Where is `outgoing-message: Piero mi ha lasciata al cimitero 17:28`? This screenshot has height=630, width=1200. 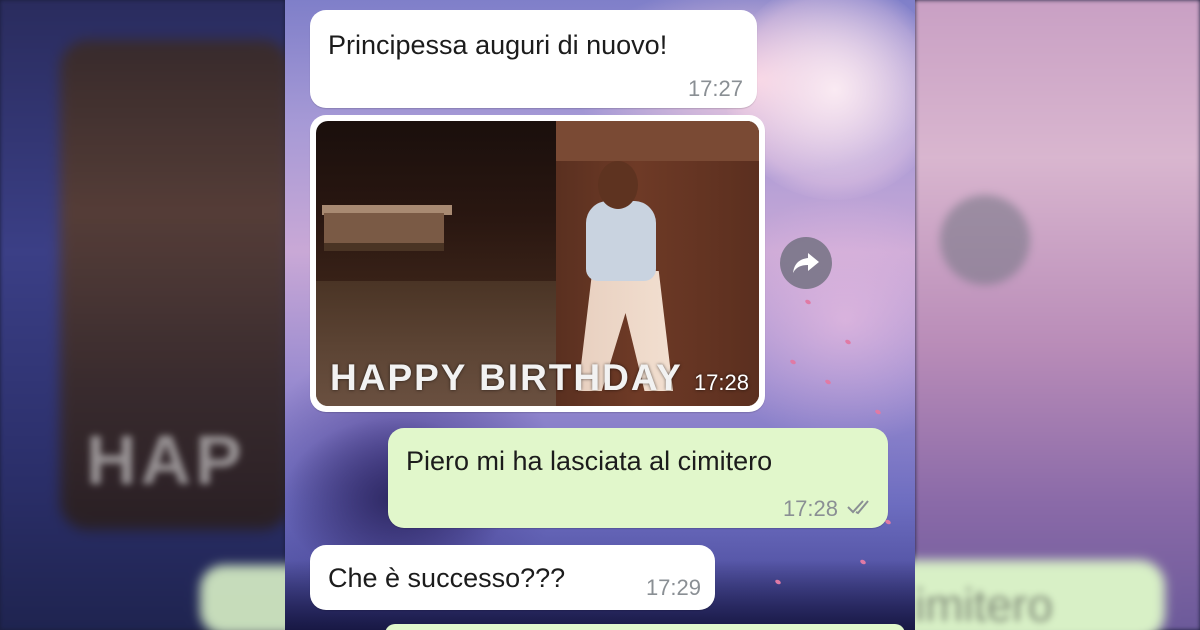 outgoing-message: Piero mi ha lasciata al cimitero 17:28 is located at coordinates (638, 478).